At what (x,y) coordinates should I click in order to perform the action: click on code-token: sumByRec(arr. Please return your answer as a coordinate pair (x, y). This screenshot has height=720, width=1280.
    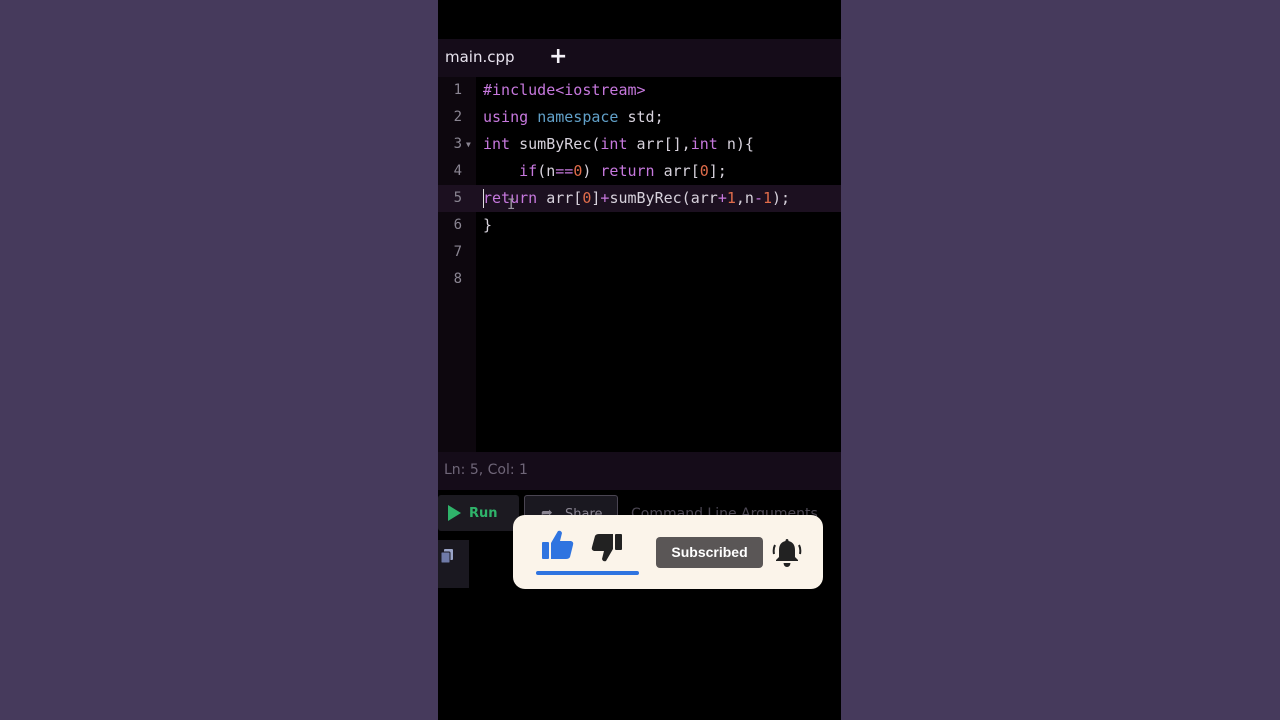
    Looking at the image, I should click on (663, 198).